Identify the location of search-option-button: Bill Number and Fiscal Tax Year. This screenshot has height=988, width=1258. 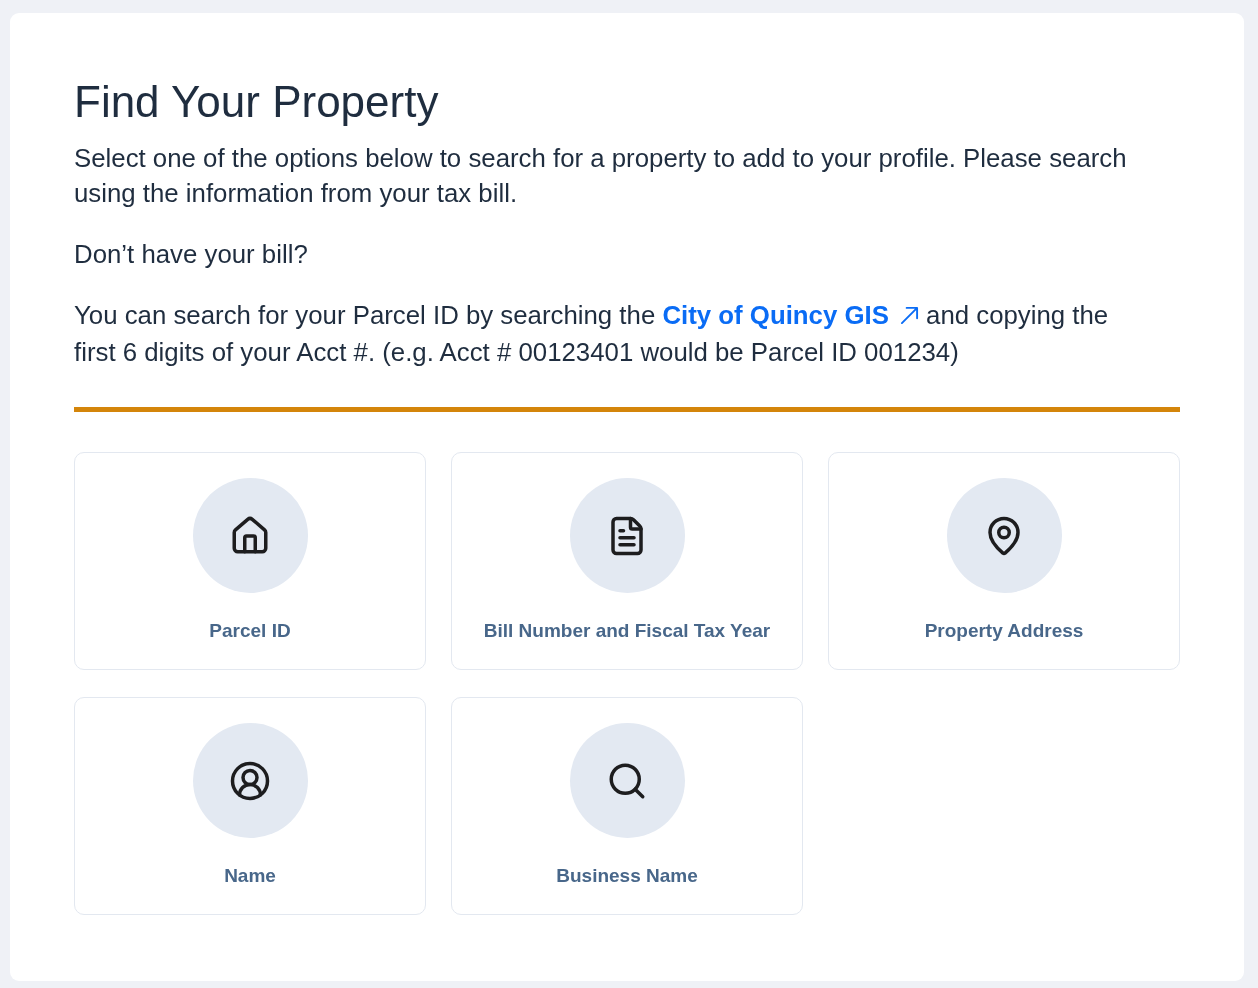
(627, 561).